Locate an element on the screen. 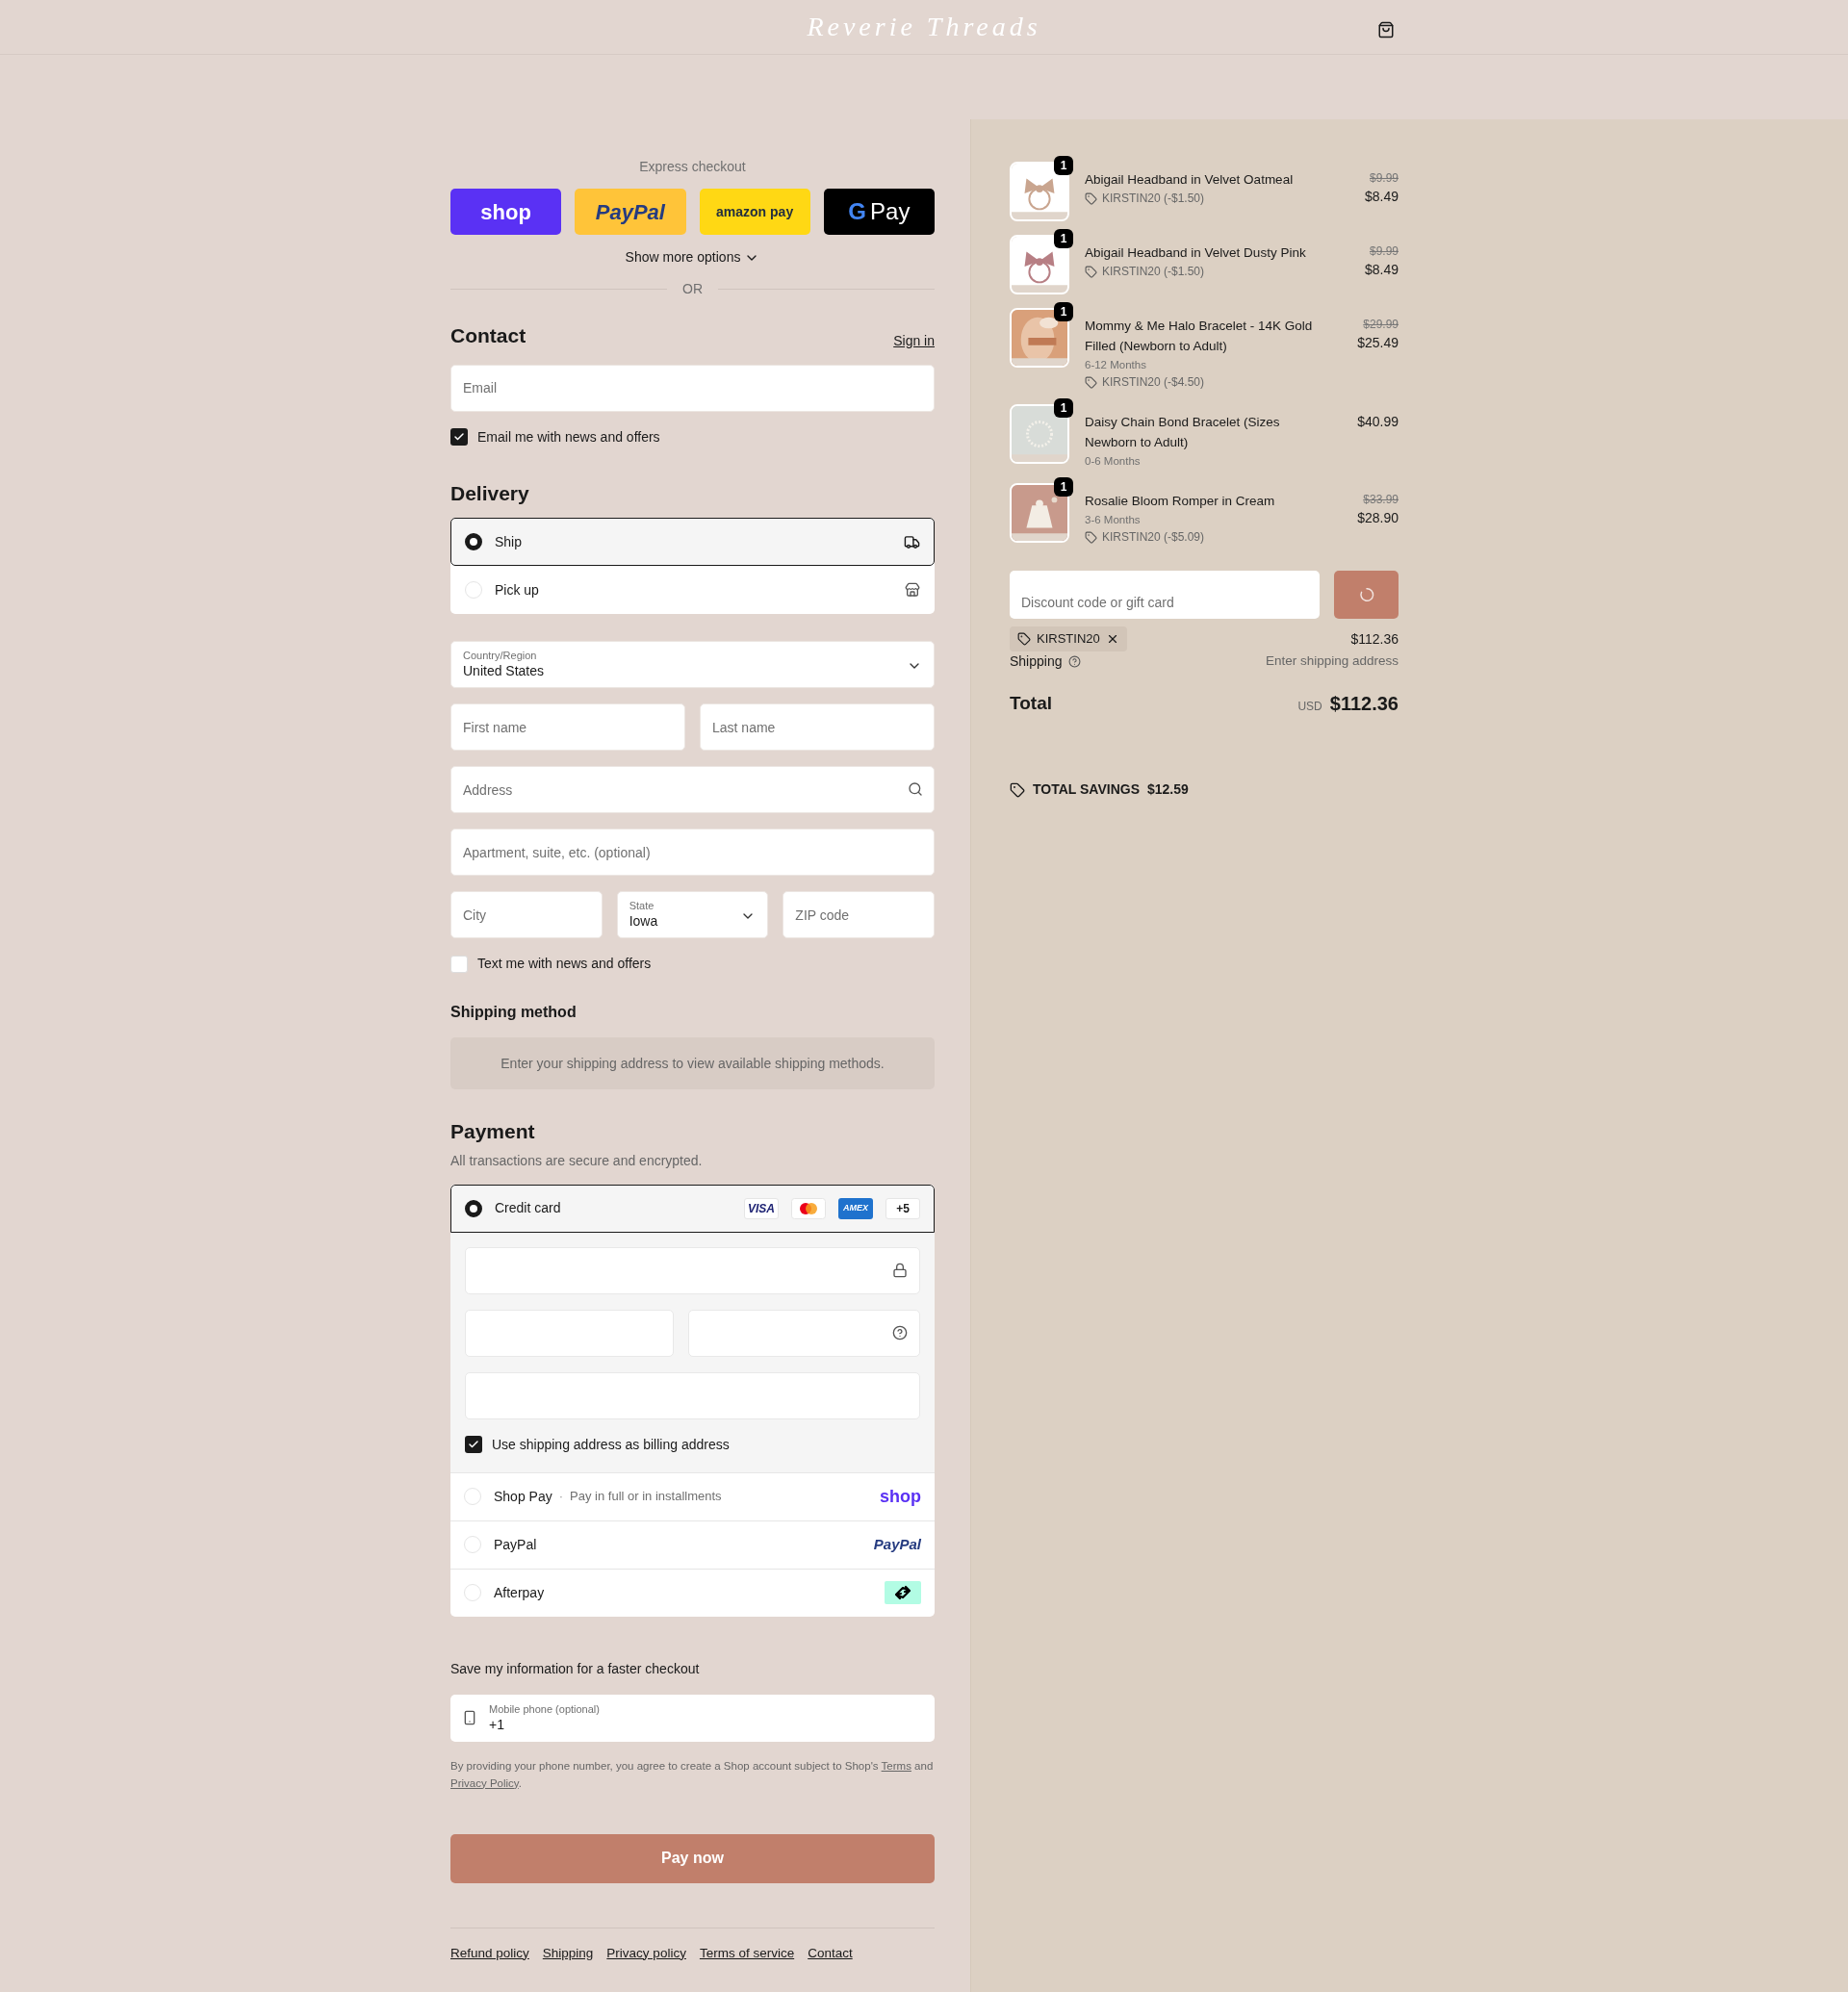  privacy-link: Privacy Policy is located at coordinates (484, 1782).